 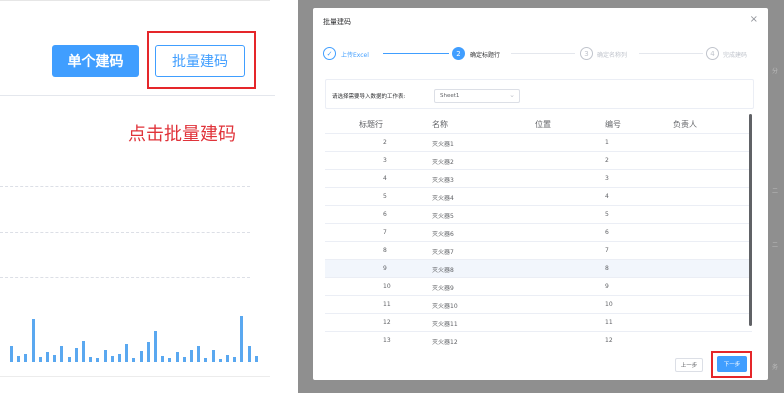 What do you see at coordinates (443, 252) in the screenshot?
I see `table-cell: 灭火器7` at bounding box center [443, 252].